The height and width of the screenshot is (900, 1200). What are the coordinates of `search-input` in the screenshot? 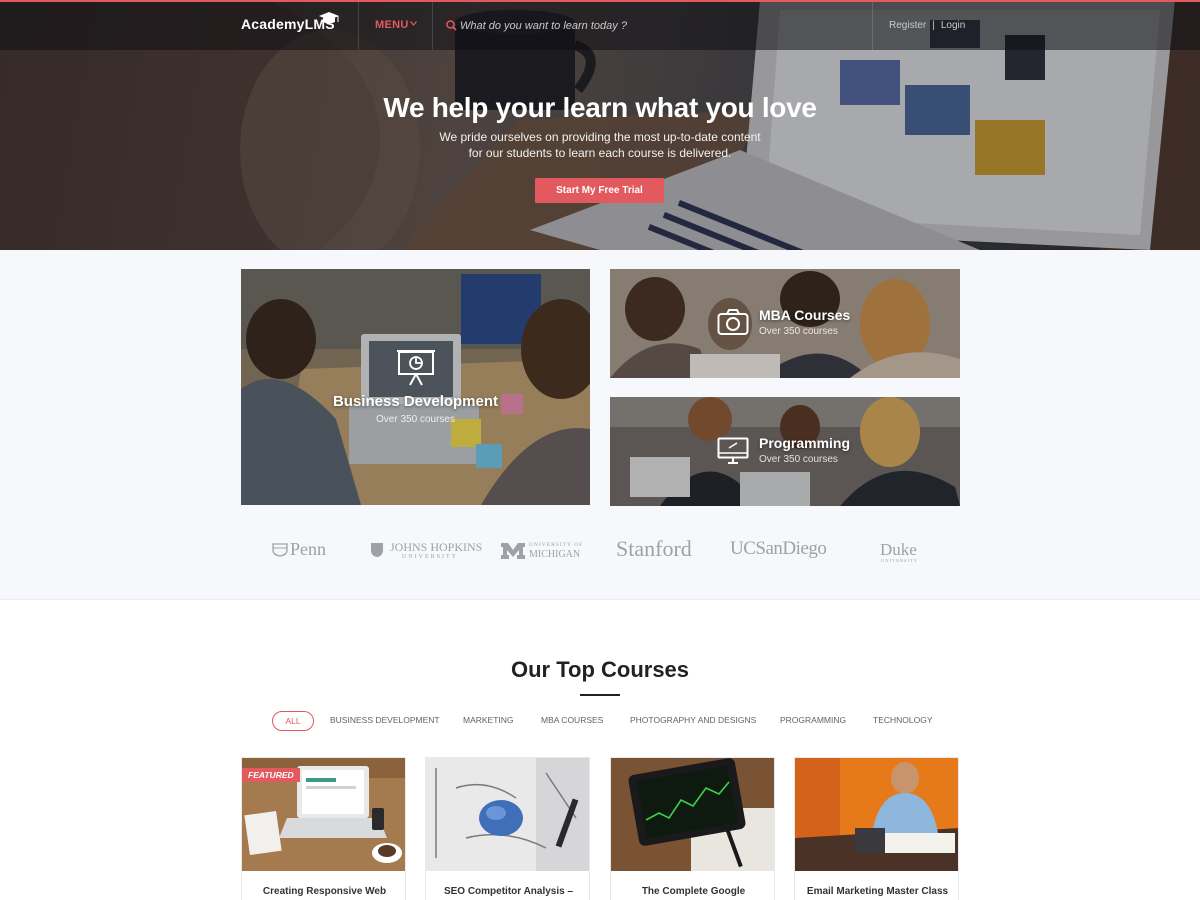 It's located at (660, 26).